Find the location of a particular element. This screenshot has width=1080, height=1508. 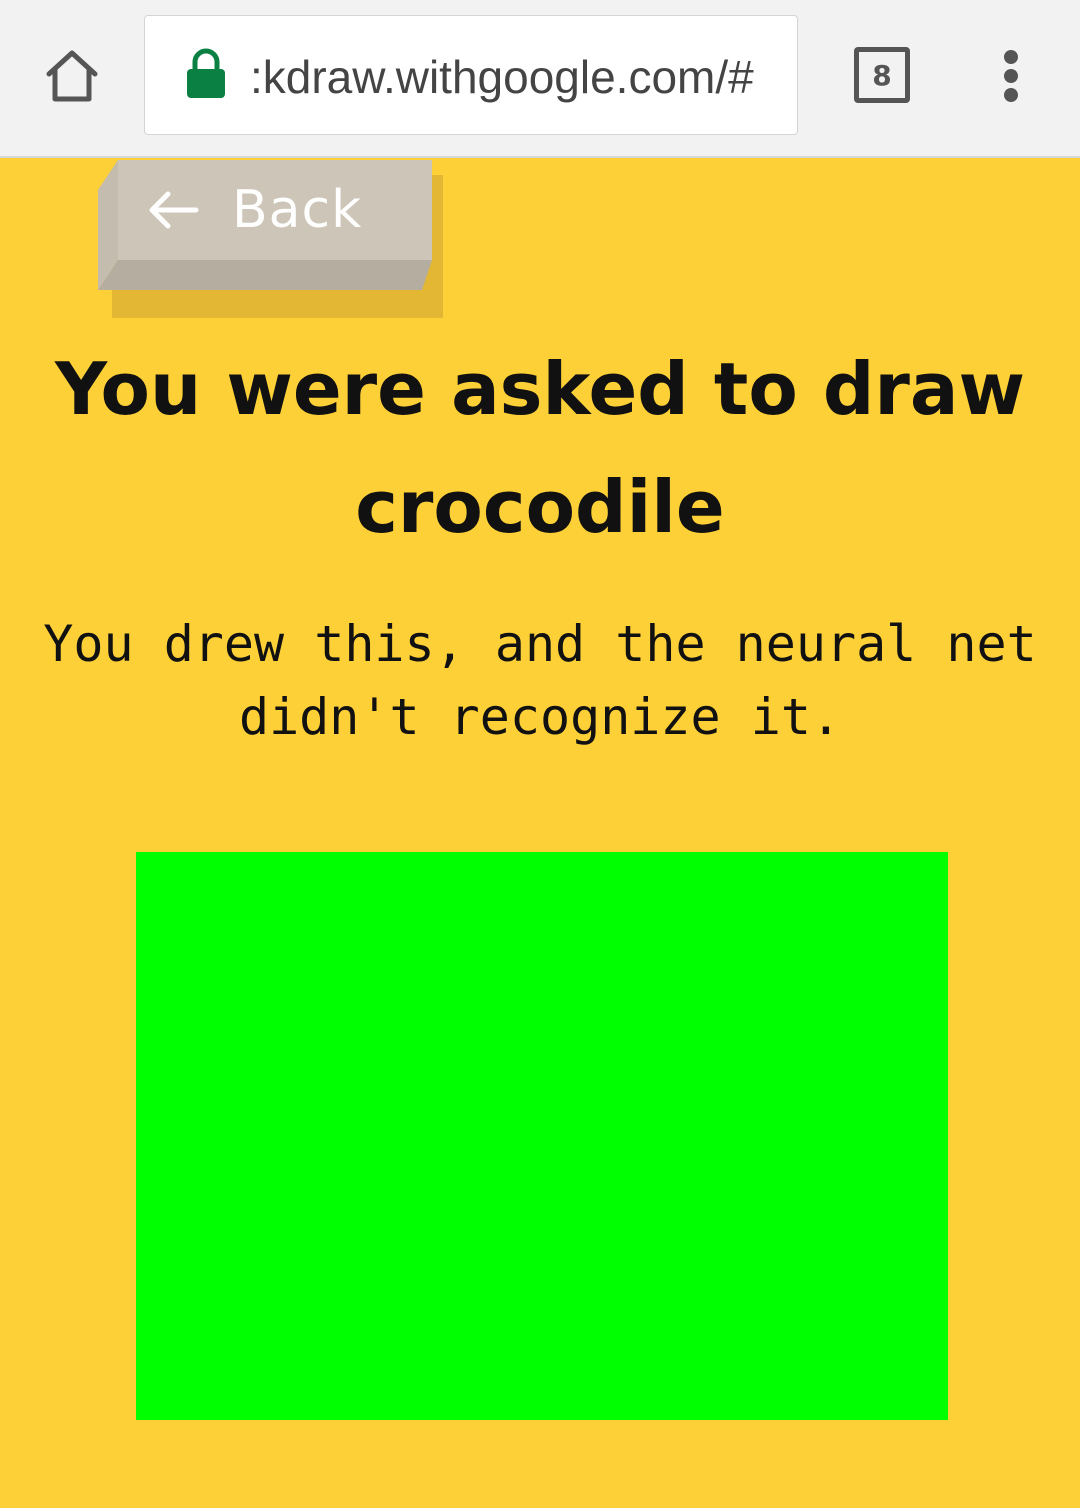

drawing-prompt: crocodile is located at coordinates (540, 507).